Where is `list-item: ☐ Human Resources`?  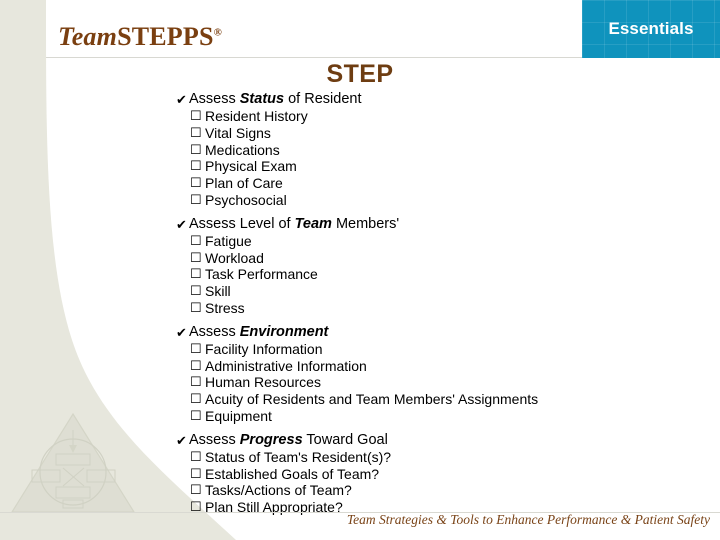 list-item: ☐ Human Resources is located at coordinates (453, 382).